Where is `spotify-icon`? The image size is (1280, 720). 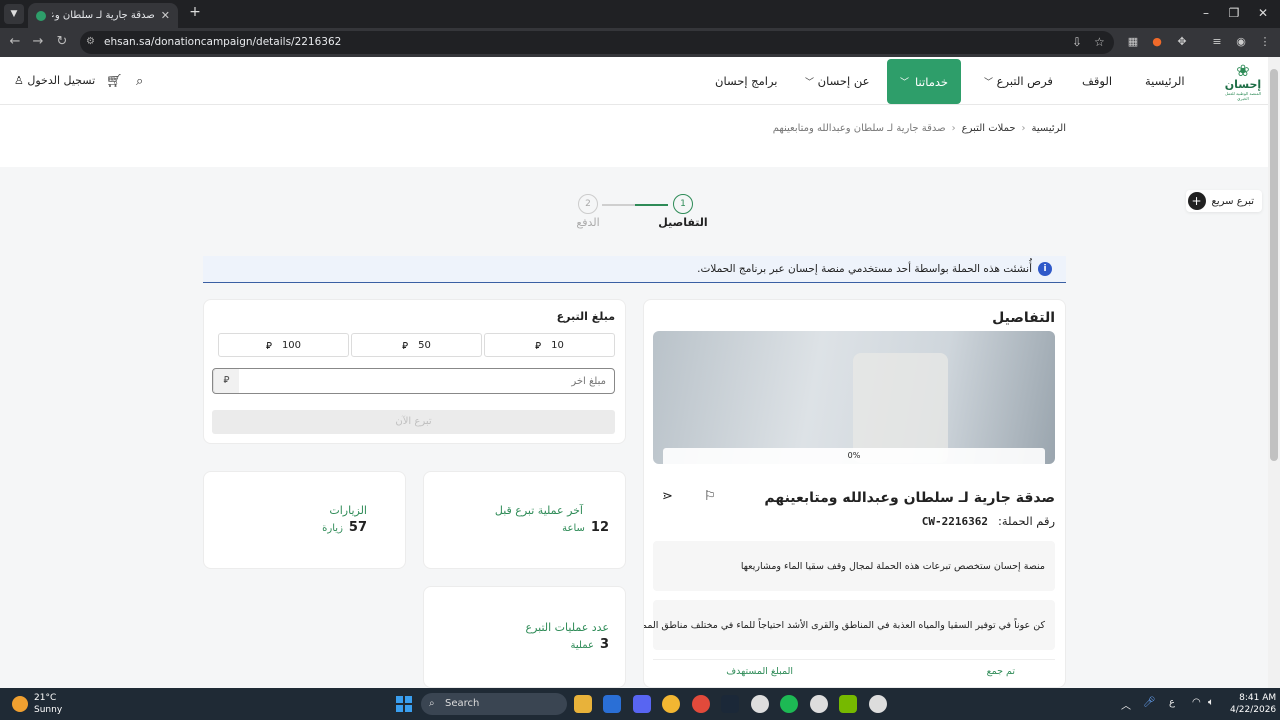 spotify-icon is located at coordinates (789, 704).